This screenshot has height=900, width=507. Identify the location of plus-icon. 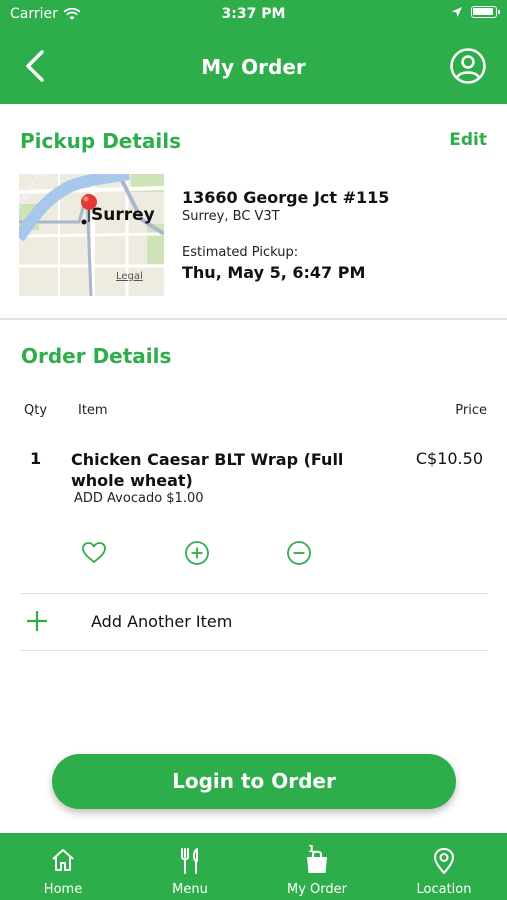
(37, 621).